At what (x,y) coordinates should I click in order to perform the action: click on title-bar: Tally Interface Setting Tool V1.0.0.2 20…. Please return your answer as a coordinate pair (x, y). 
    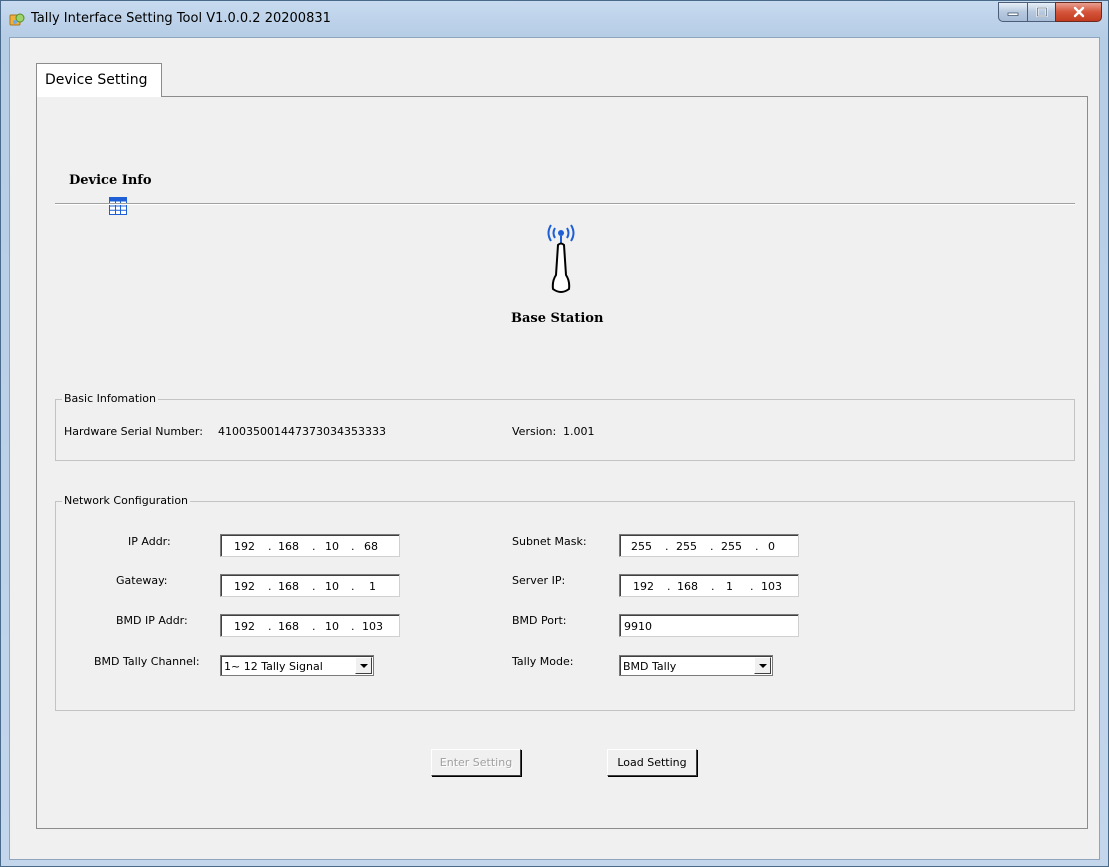
    Looking at the image, I should click on (554, 19).